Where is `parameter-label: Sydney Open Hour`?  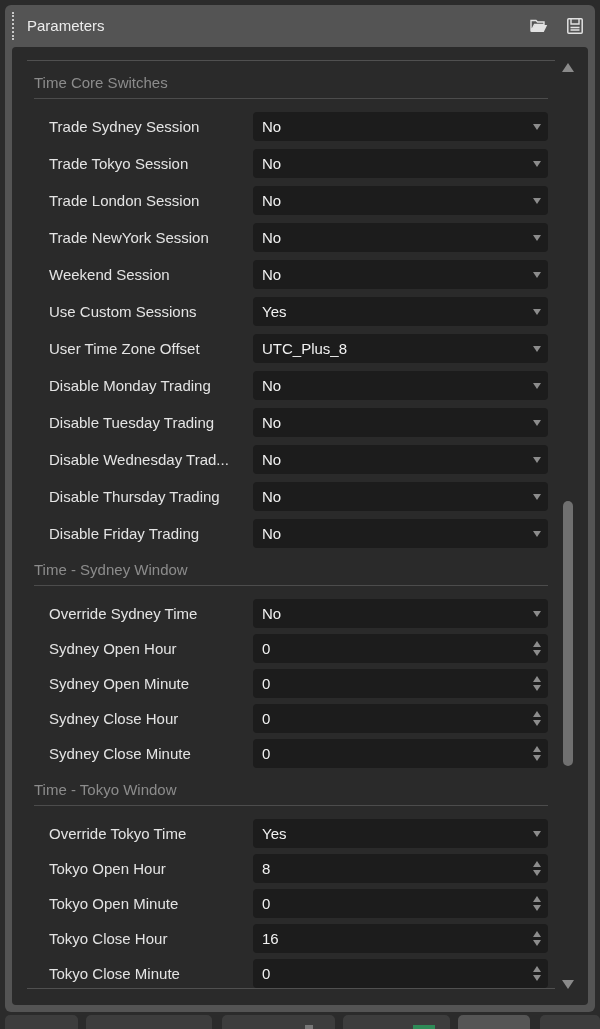 parameter-label: Sydney Open Hour is located at coordinates (113, 648).